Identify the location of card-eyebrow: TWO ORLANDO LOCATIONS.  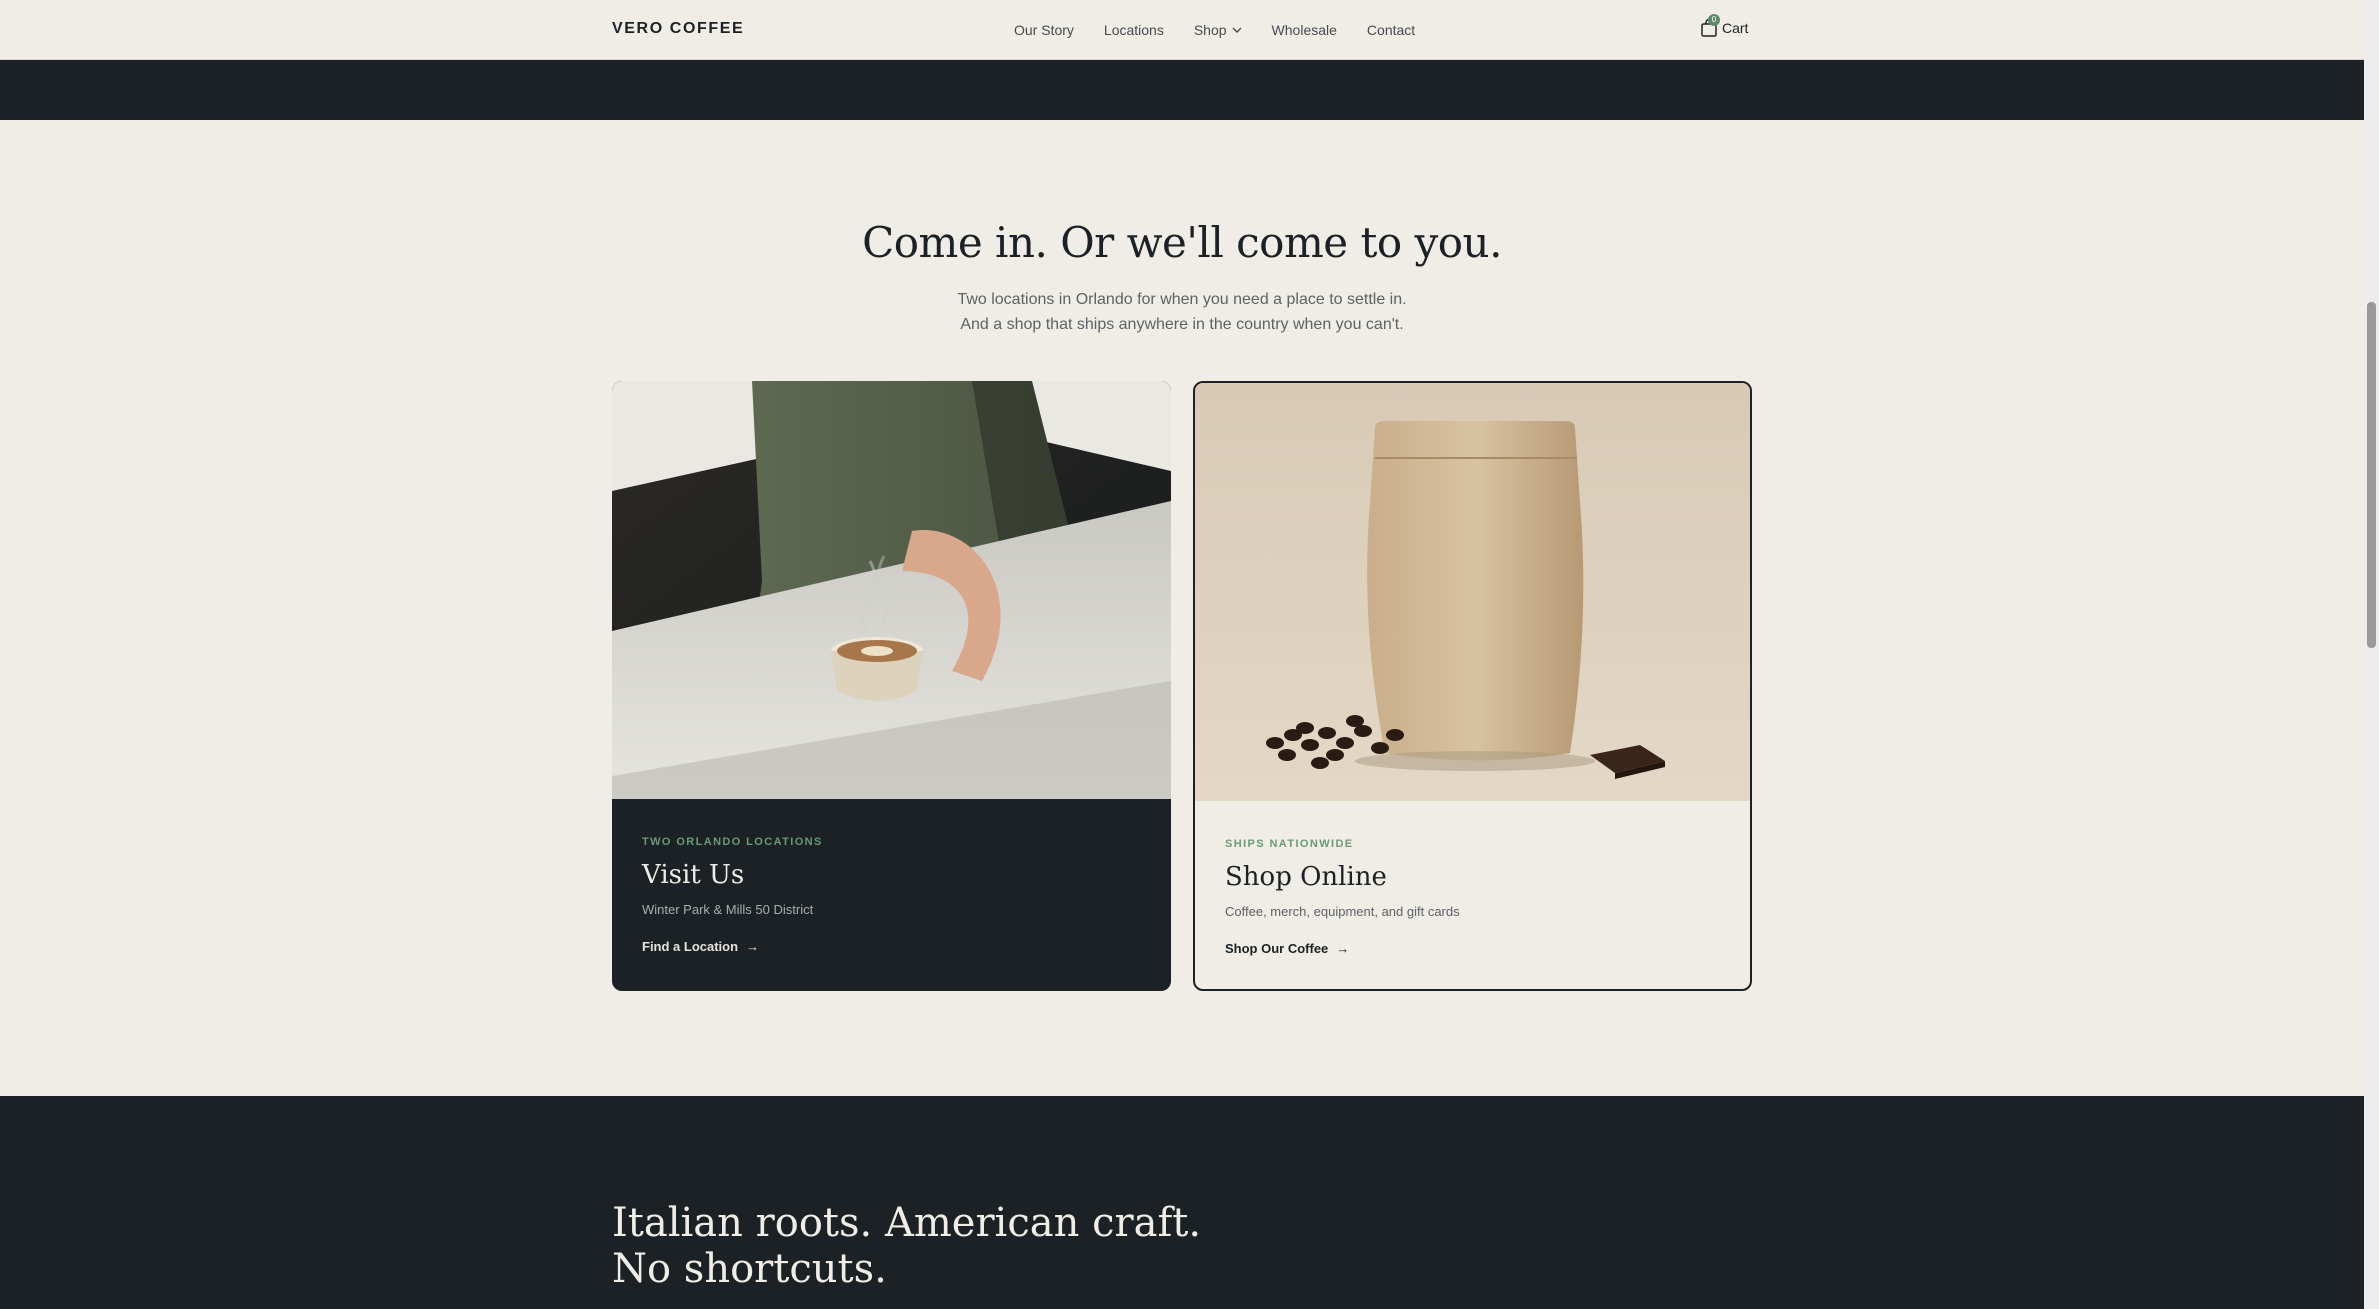
(732, 842).